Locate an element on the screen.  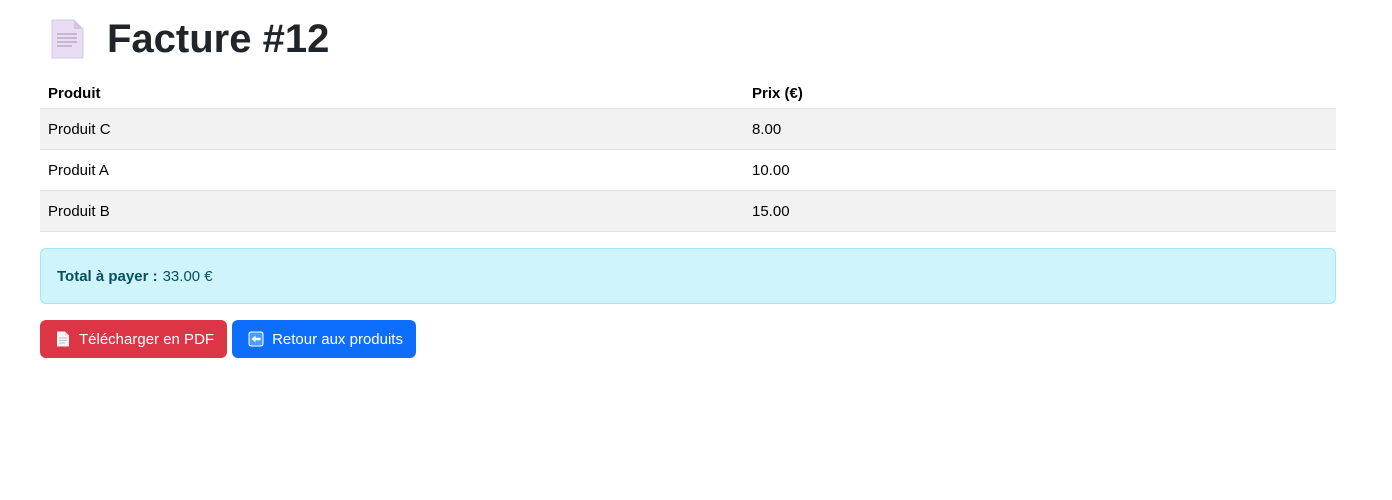
cell-prix: 15.00 is located at coordinates (1040, 211).